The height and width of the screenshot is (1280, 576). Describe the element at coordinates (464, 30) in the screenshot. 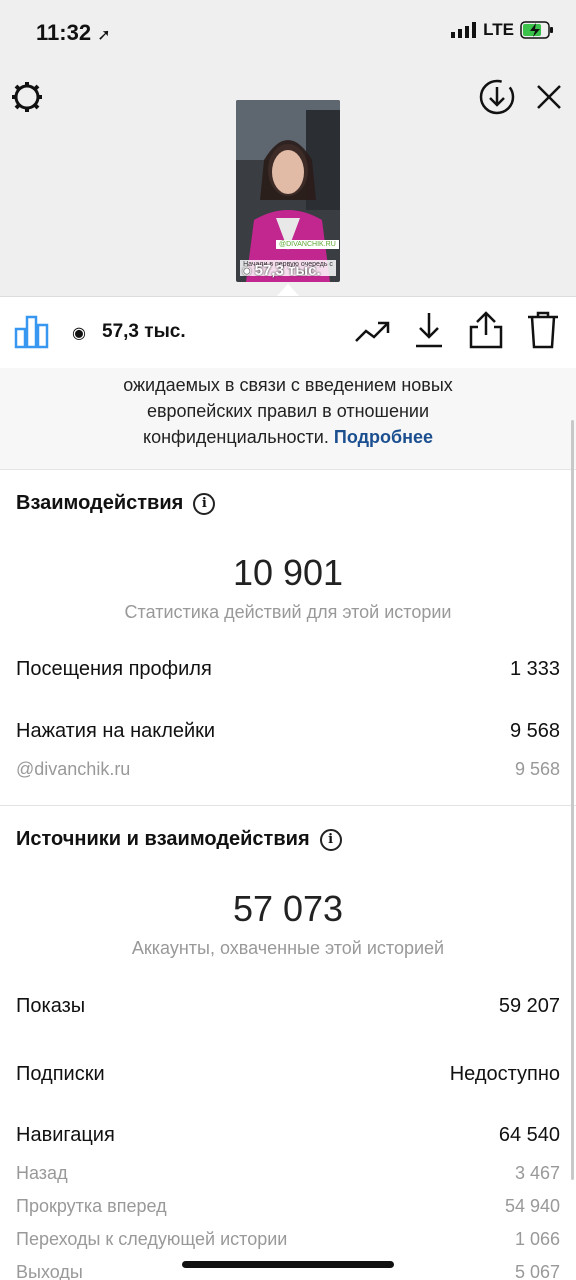

I see `signal-icon` at that location.